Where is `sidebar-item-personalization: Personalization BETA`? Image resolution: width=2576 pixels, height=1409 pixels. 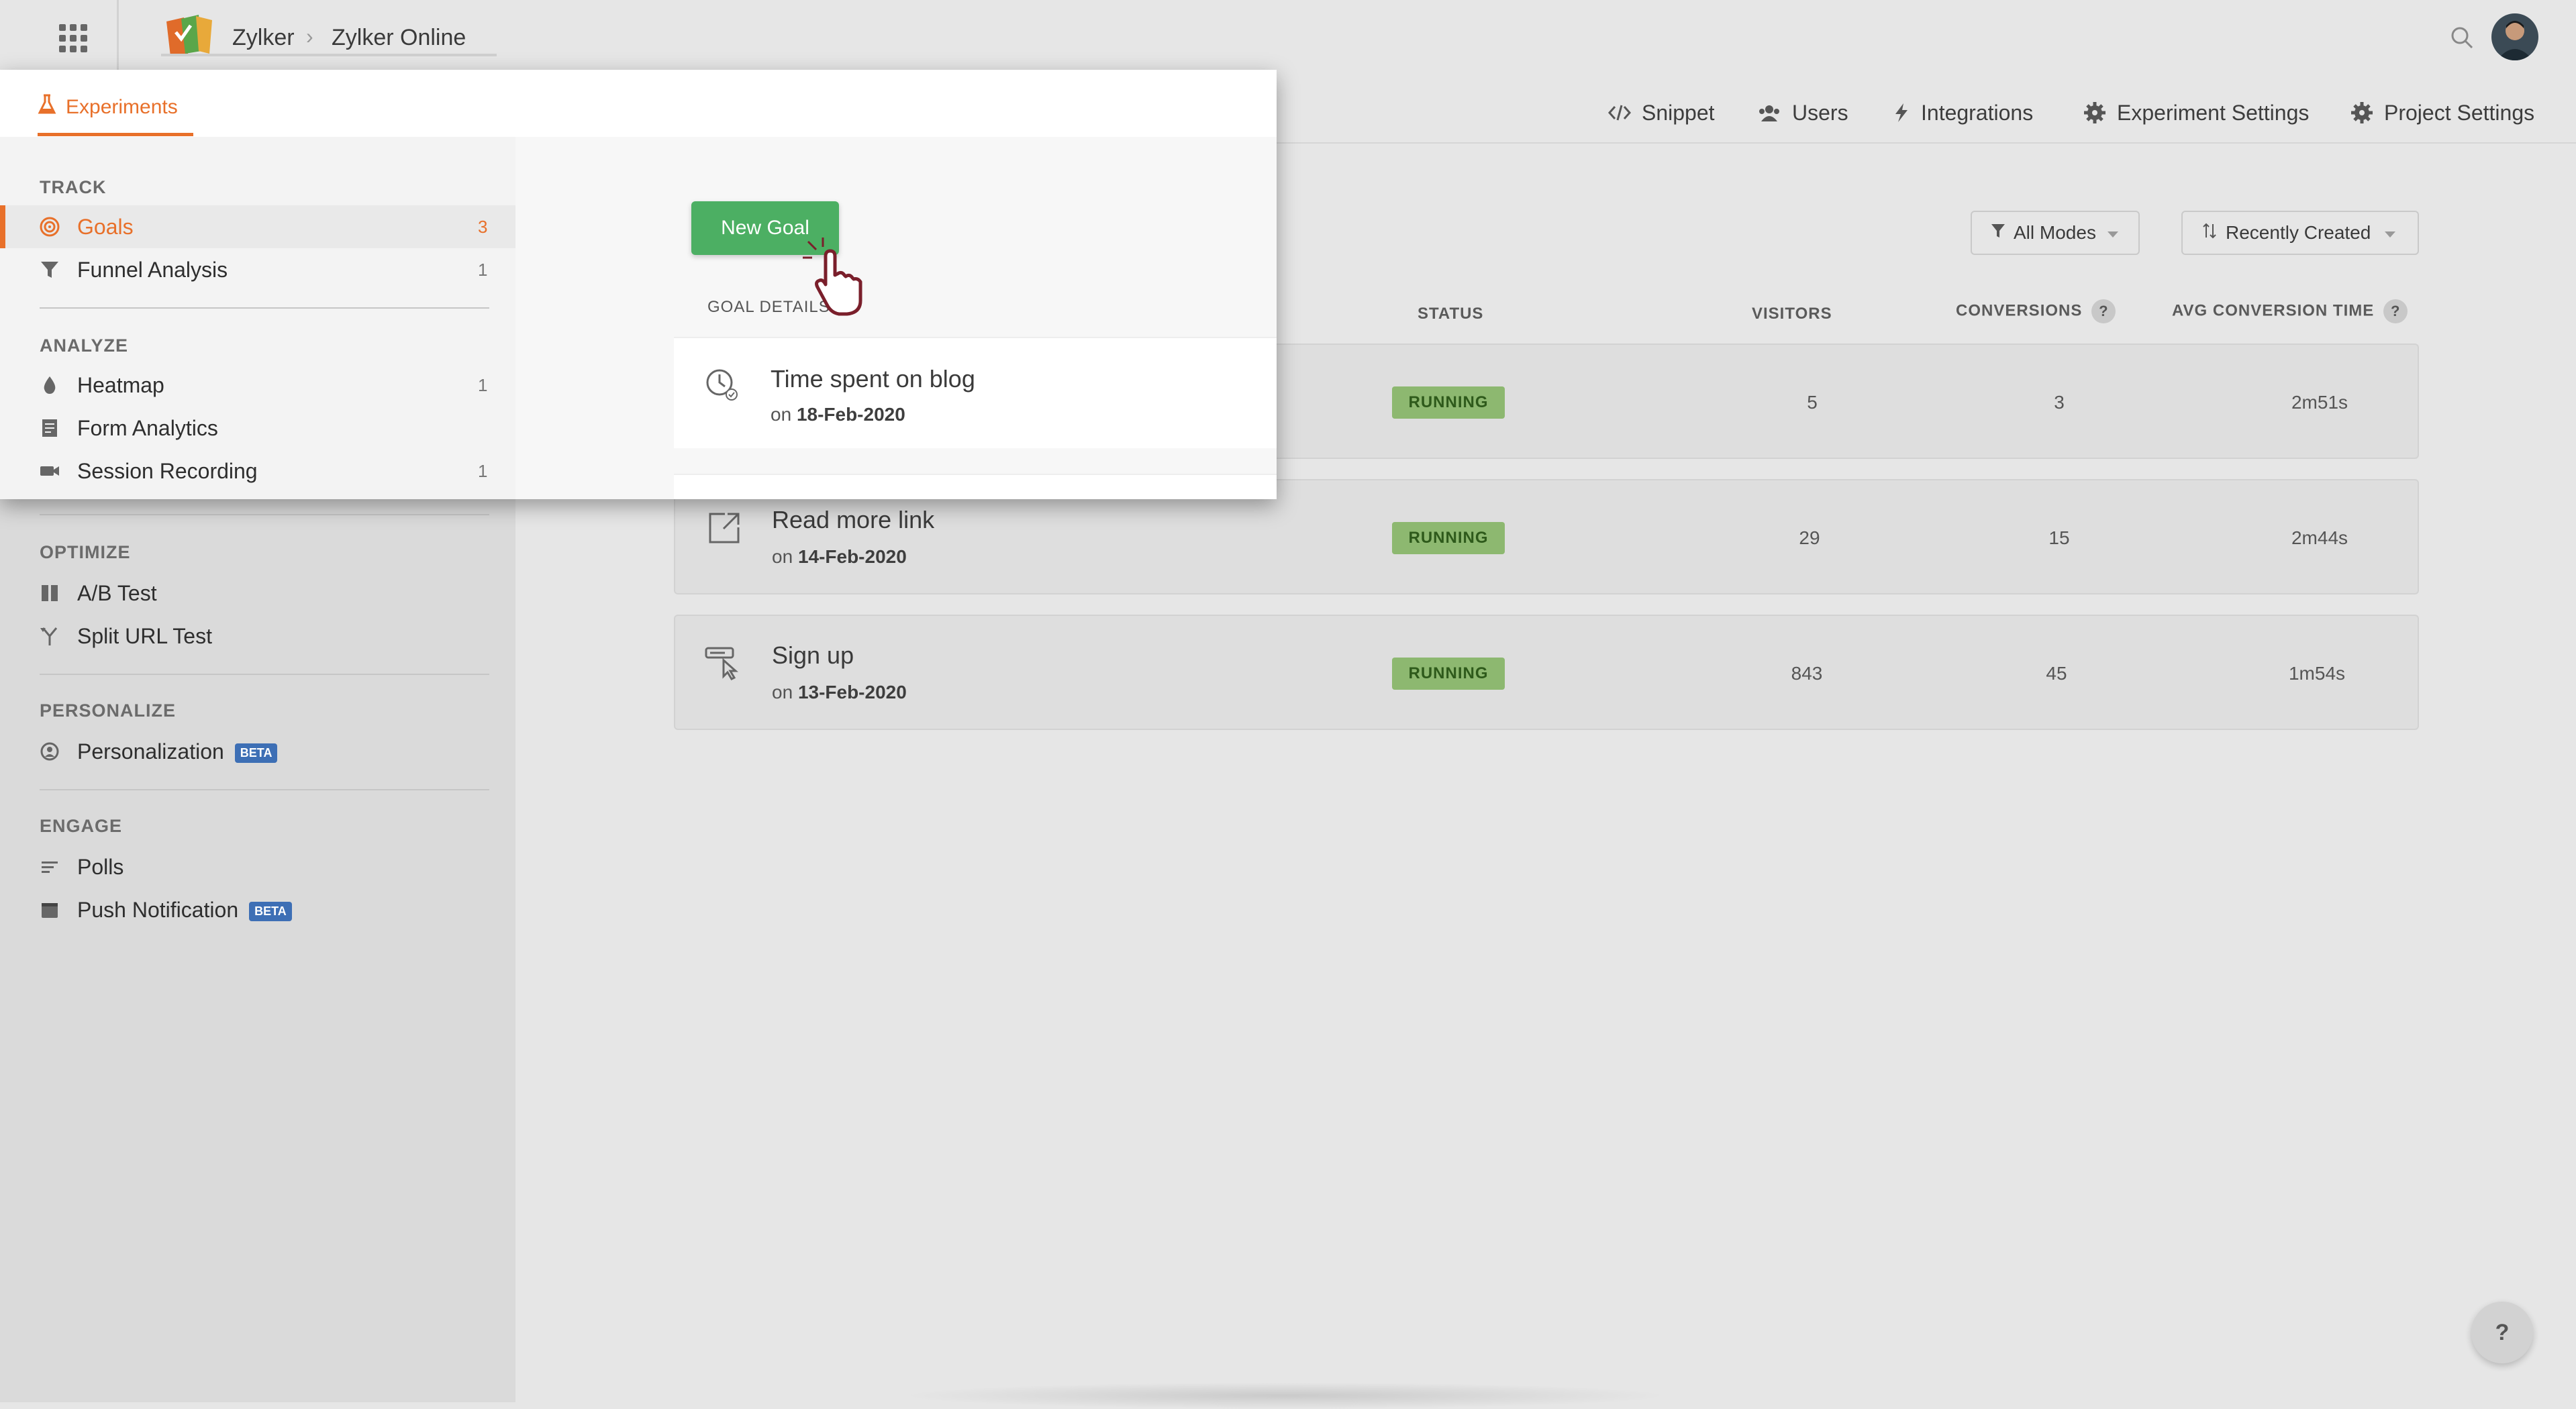 sidebar-item-personalization: Personalization BETA is located at coordinates (257, 751).